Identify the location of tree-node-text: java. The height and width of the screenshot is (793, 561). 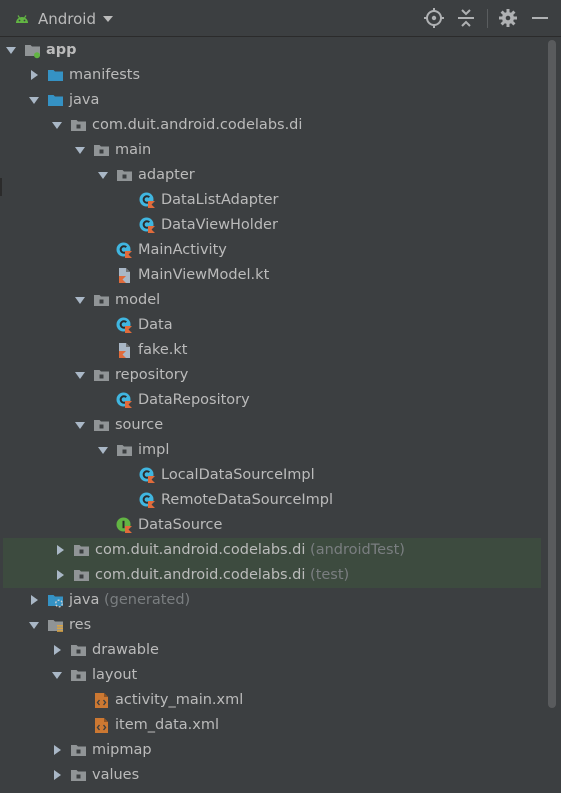
(84, 100).